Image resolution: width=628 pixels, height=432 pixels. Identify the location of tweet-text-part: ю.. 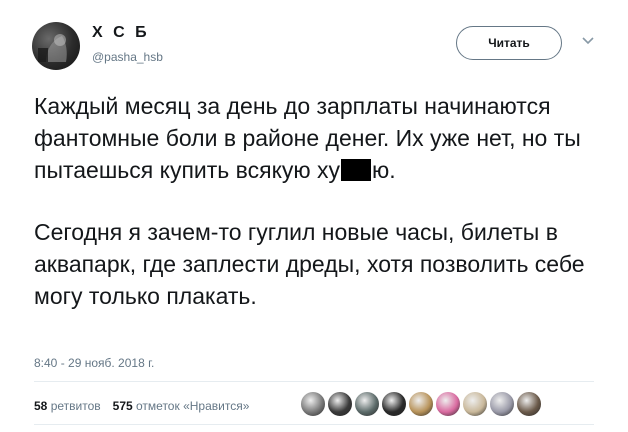
(384, 170).